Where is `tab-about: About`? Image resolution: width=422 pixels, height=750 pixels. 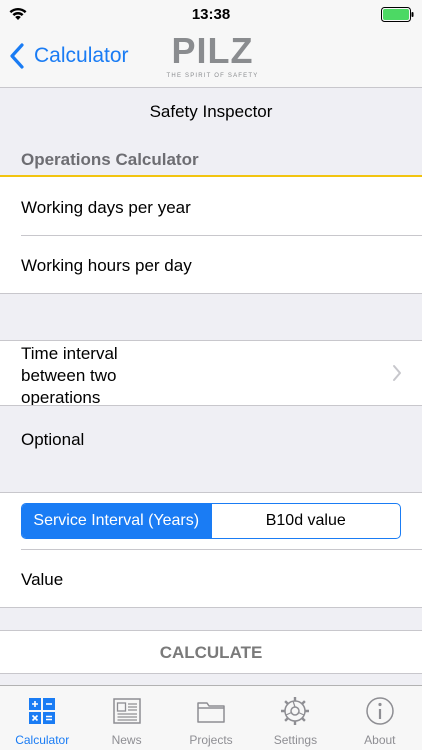 tab-about: About is located at coordinates (380, 718).